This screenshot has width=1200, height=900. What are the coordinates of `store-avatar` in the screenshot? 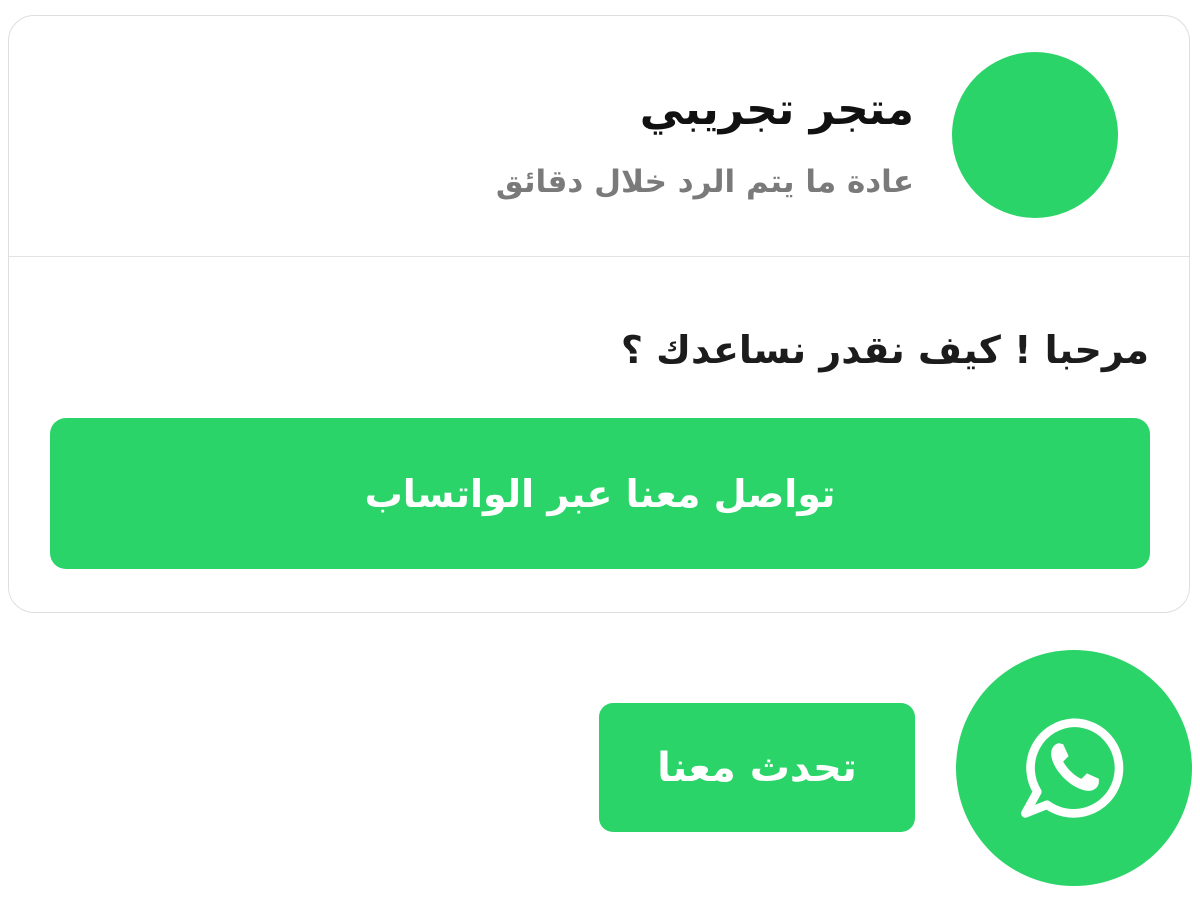 It's located at (1035, 135).